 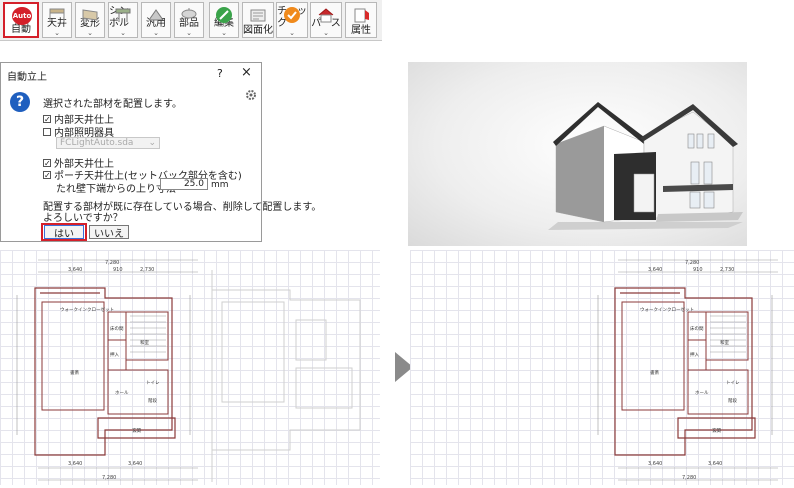 What do you see at coordinates (156, 15) in the screenshot?
I see `general-icon` at bounding box center [156, 15].